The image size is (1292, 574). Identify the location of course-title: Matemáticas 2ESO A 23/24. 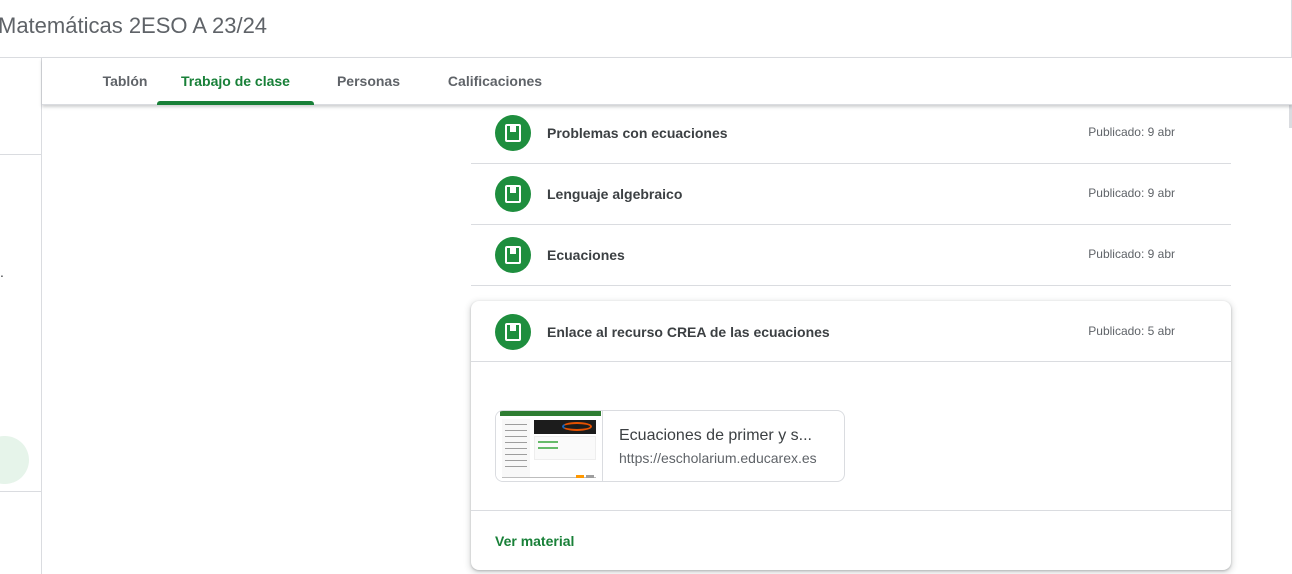
(134, 25).